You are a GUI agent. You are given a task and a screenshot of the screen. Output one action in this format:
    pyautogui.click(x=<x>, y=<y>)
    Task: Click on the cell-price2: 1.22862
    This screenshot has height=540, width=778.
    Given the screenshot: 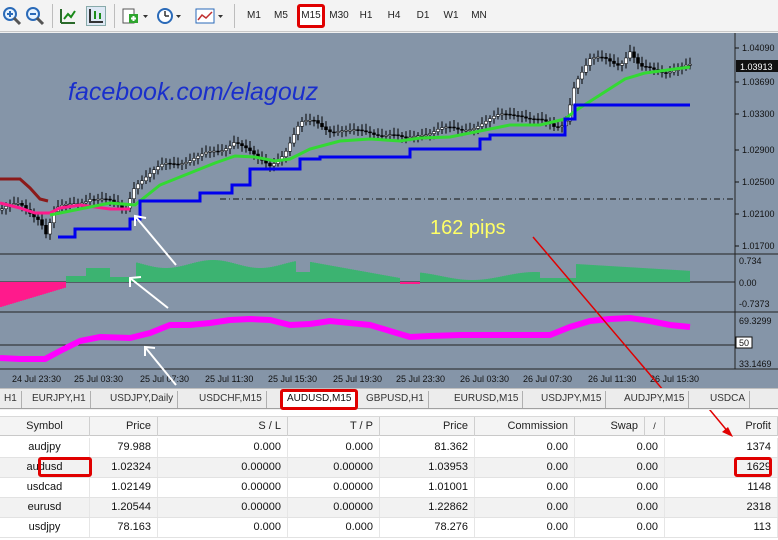 What is the action you would take?
    pyautogui.click(x=427, y=507)
    